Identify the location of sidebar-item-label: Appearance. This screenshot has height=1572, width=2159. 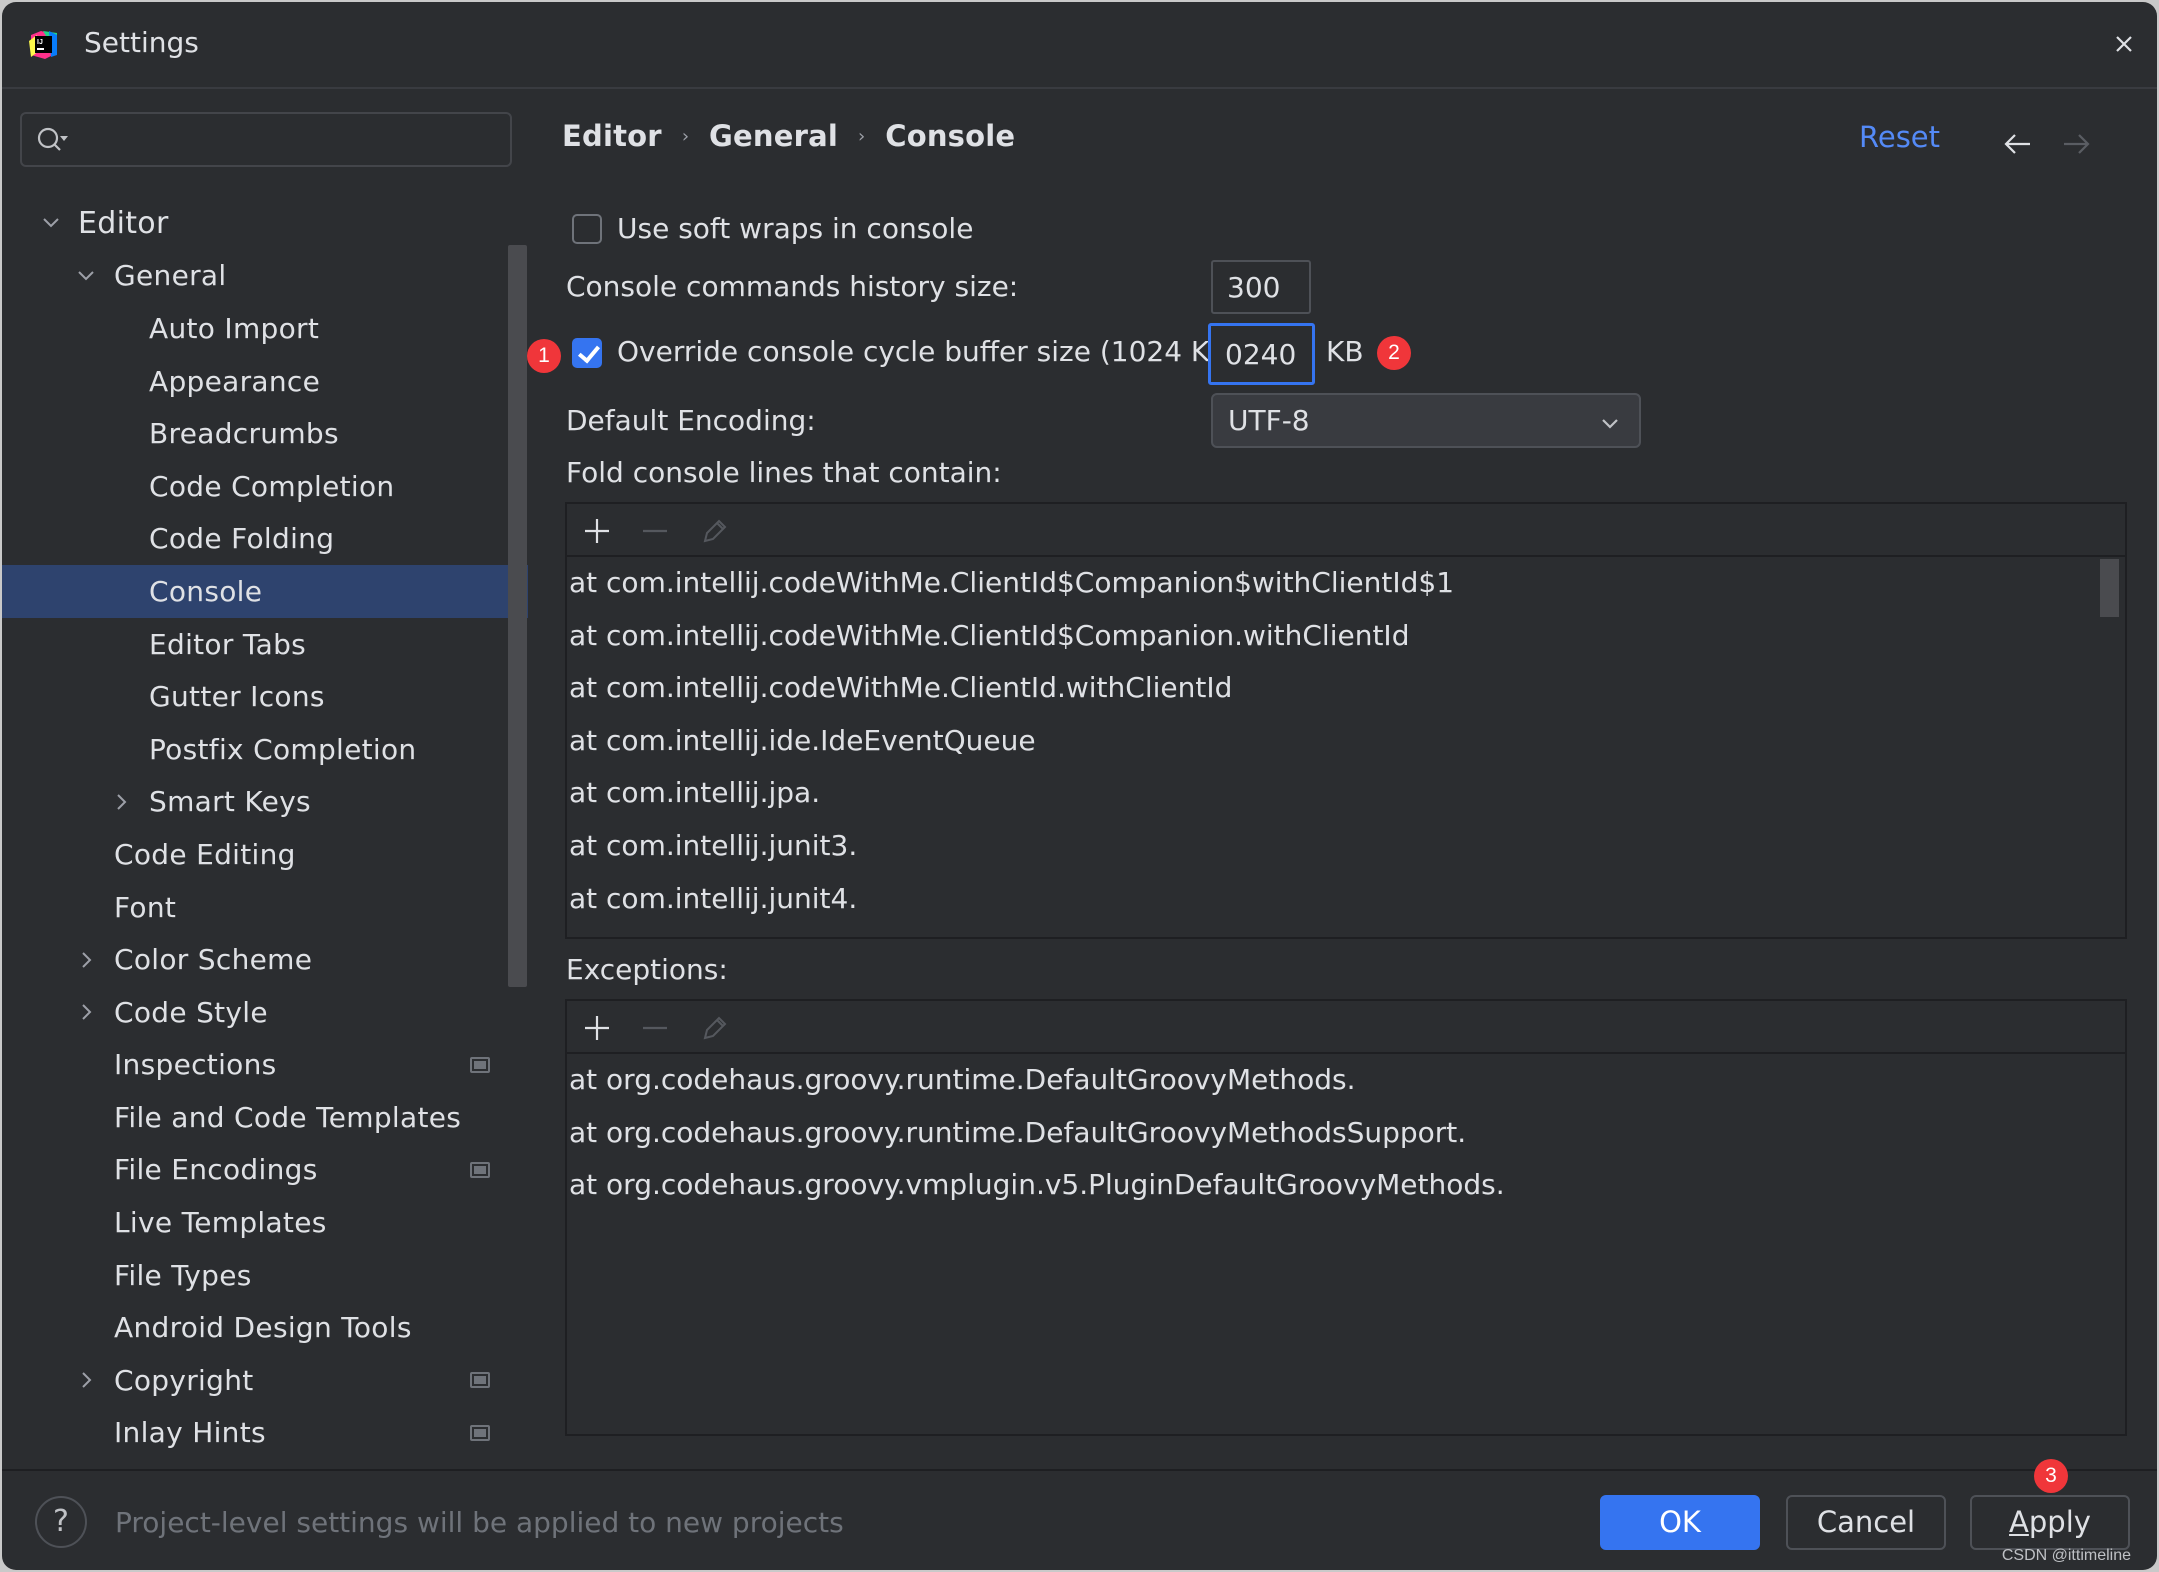
(235, 381).